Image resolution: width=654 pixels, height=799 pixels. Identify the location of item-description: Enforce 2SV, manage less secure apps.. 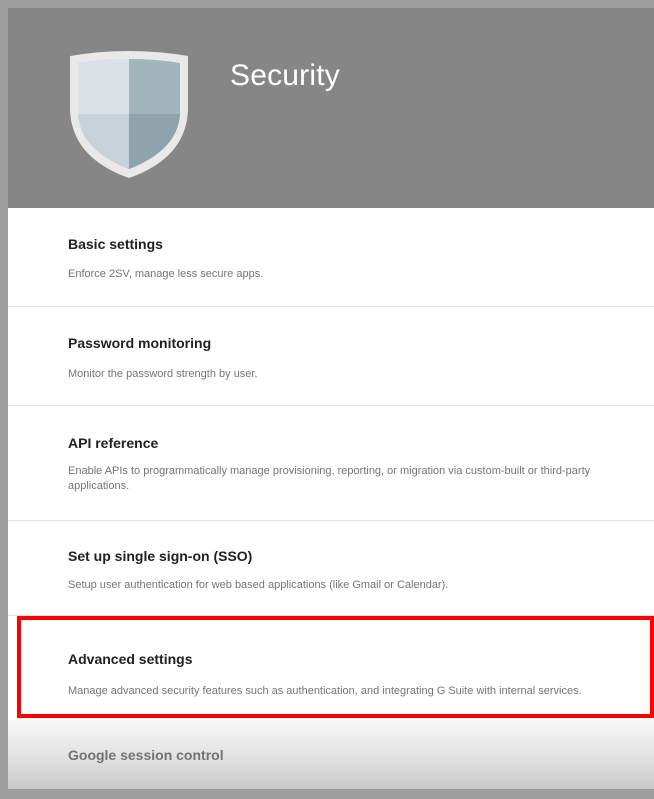
(166, 274).